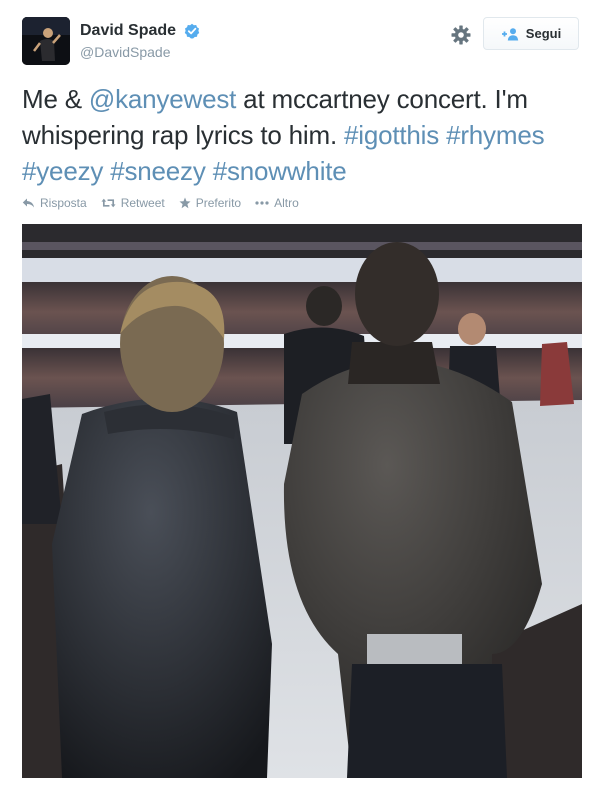  What do you see at coordinates (280, 171) in the screenshot?
I see `hashtag-link: #snowwhite` at bounding box center [280, 171].